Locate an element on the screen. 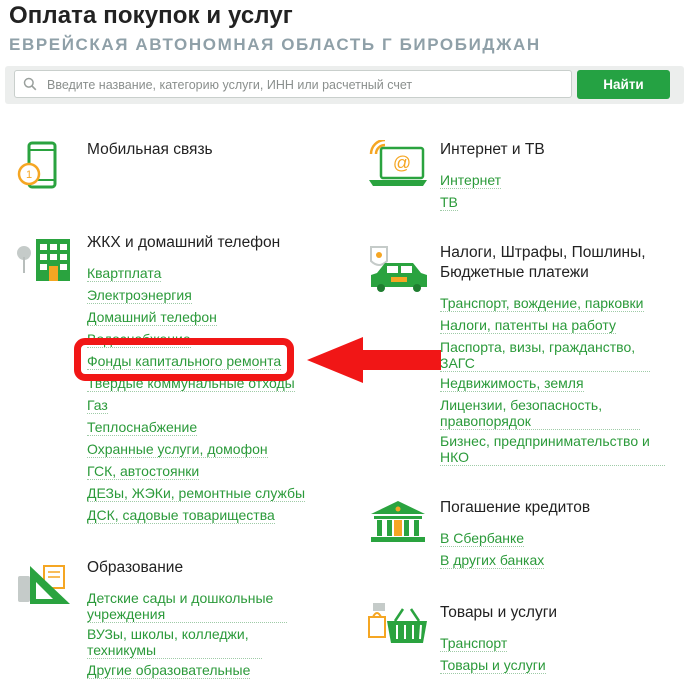 The height and width of the screenshot is (684, 692). search-input is located at coordinates (307, 85).